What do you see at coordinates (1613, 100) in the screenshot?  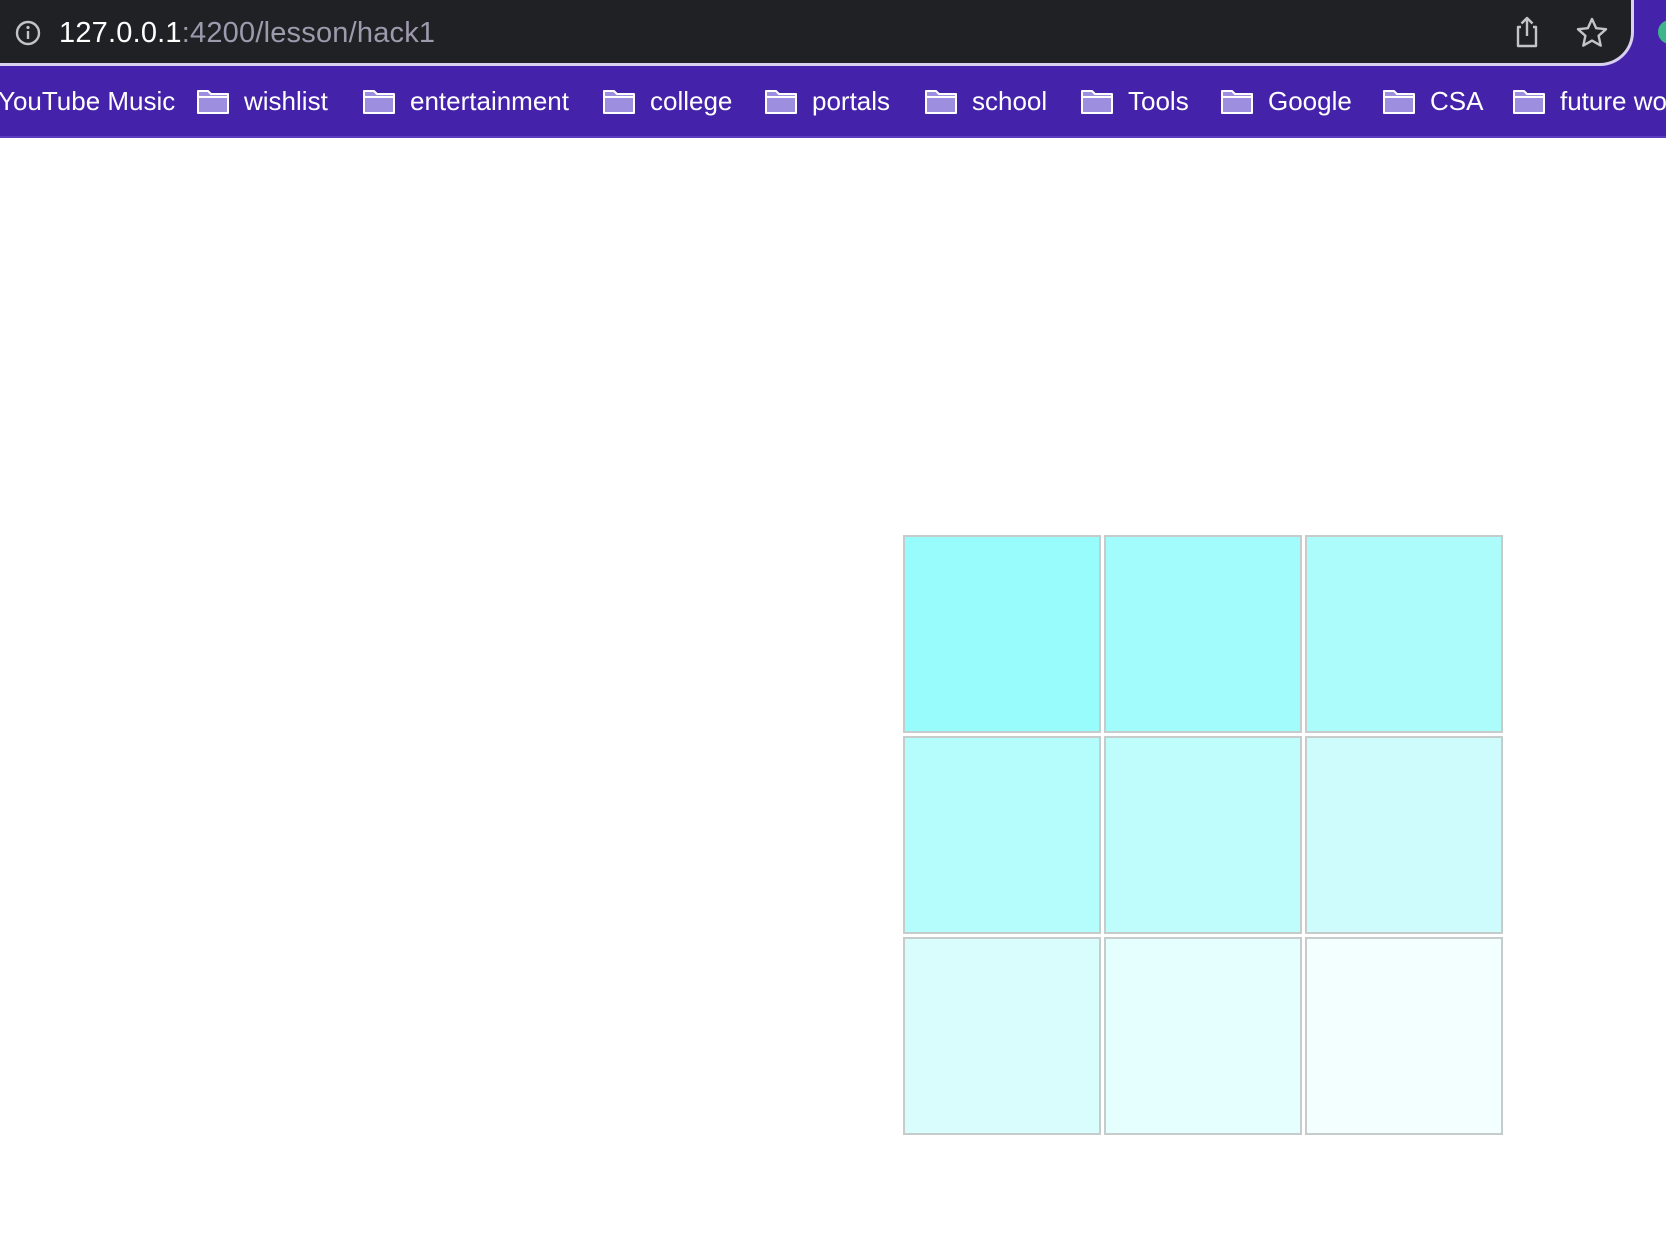 I see `bookmark-label: future wo` at bounding box center [1613, 100].